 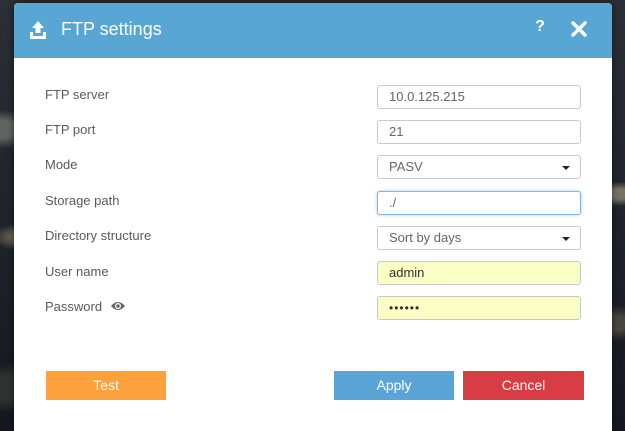 What do you see at coordinates (394, 385) in the screenshot?
I see `apply-button: Apply` at bounding box center [394, 385].